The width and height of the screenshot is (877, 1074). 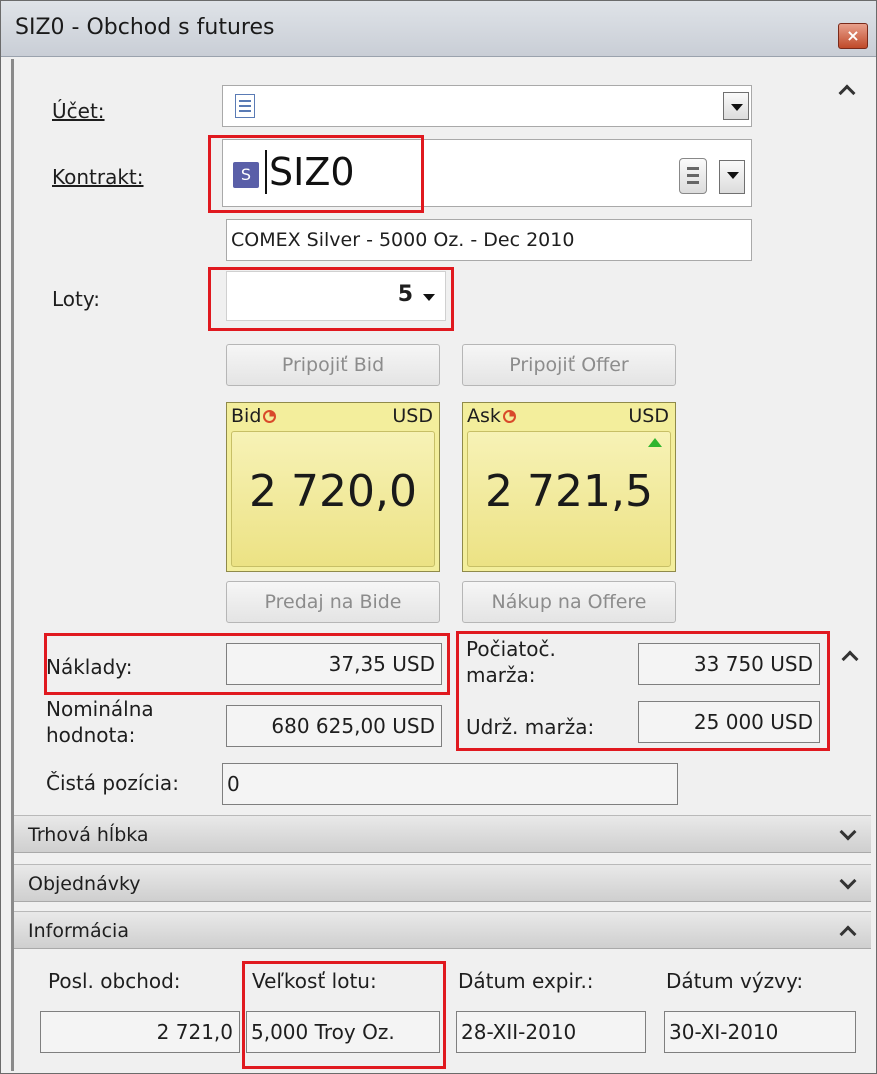 What do you see at coordinates (442, 834) in the screenshot?
I see `section-market-depth: Trhová hĺbka` at bounding box center [442, 834].